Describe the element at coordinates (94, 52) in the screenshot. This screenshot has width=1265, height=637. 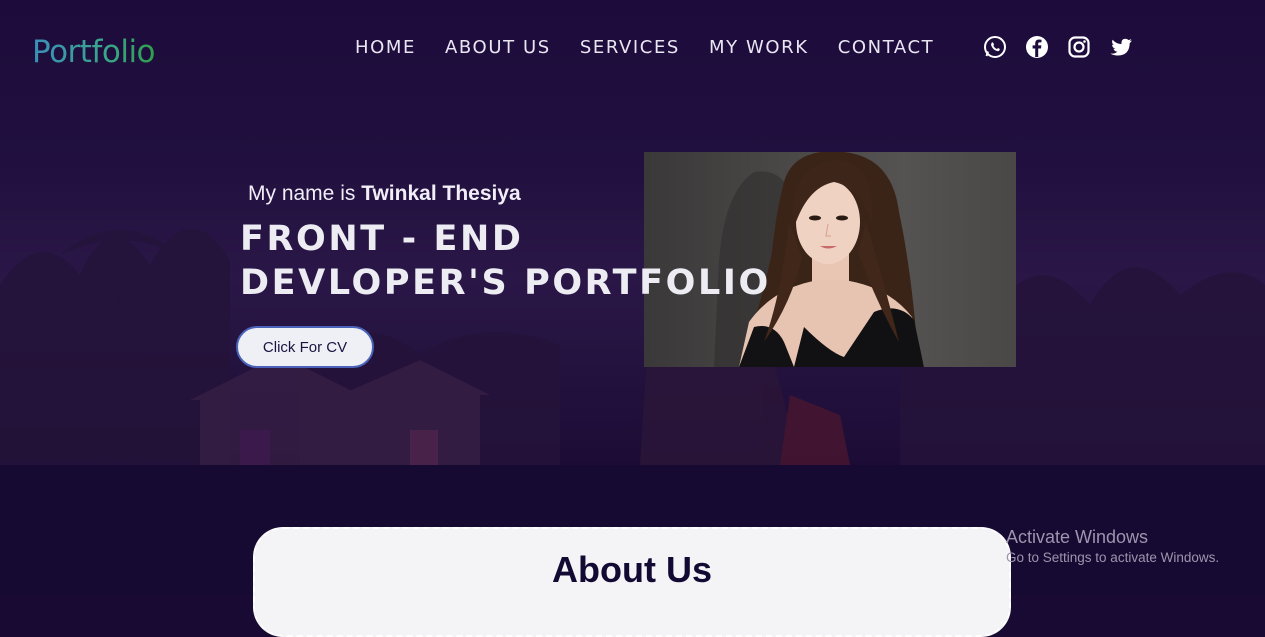
I see `logo: Portfolio` at that location.